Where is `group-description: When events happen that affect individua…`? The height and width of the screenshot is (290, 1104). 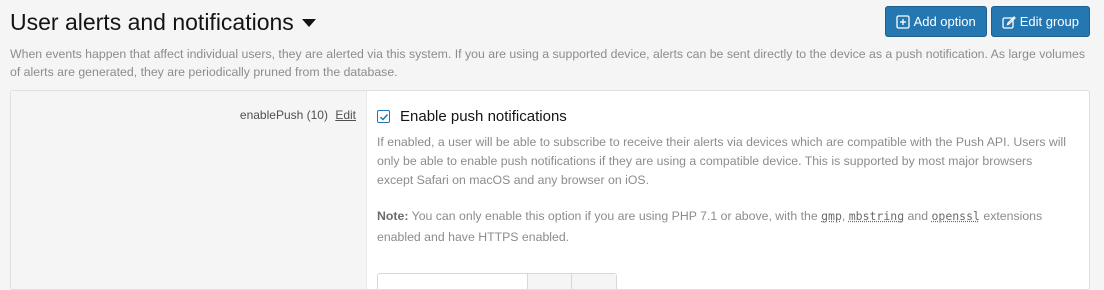
group-description: When events happen that affect individua… is located at coordinates (547, 63).